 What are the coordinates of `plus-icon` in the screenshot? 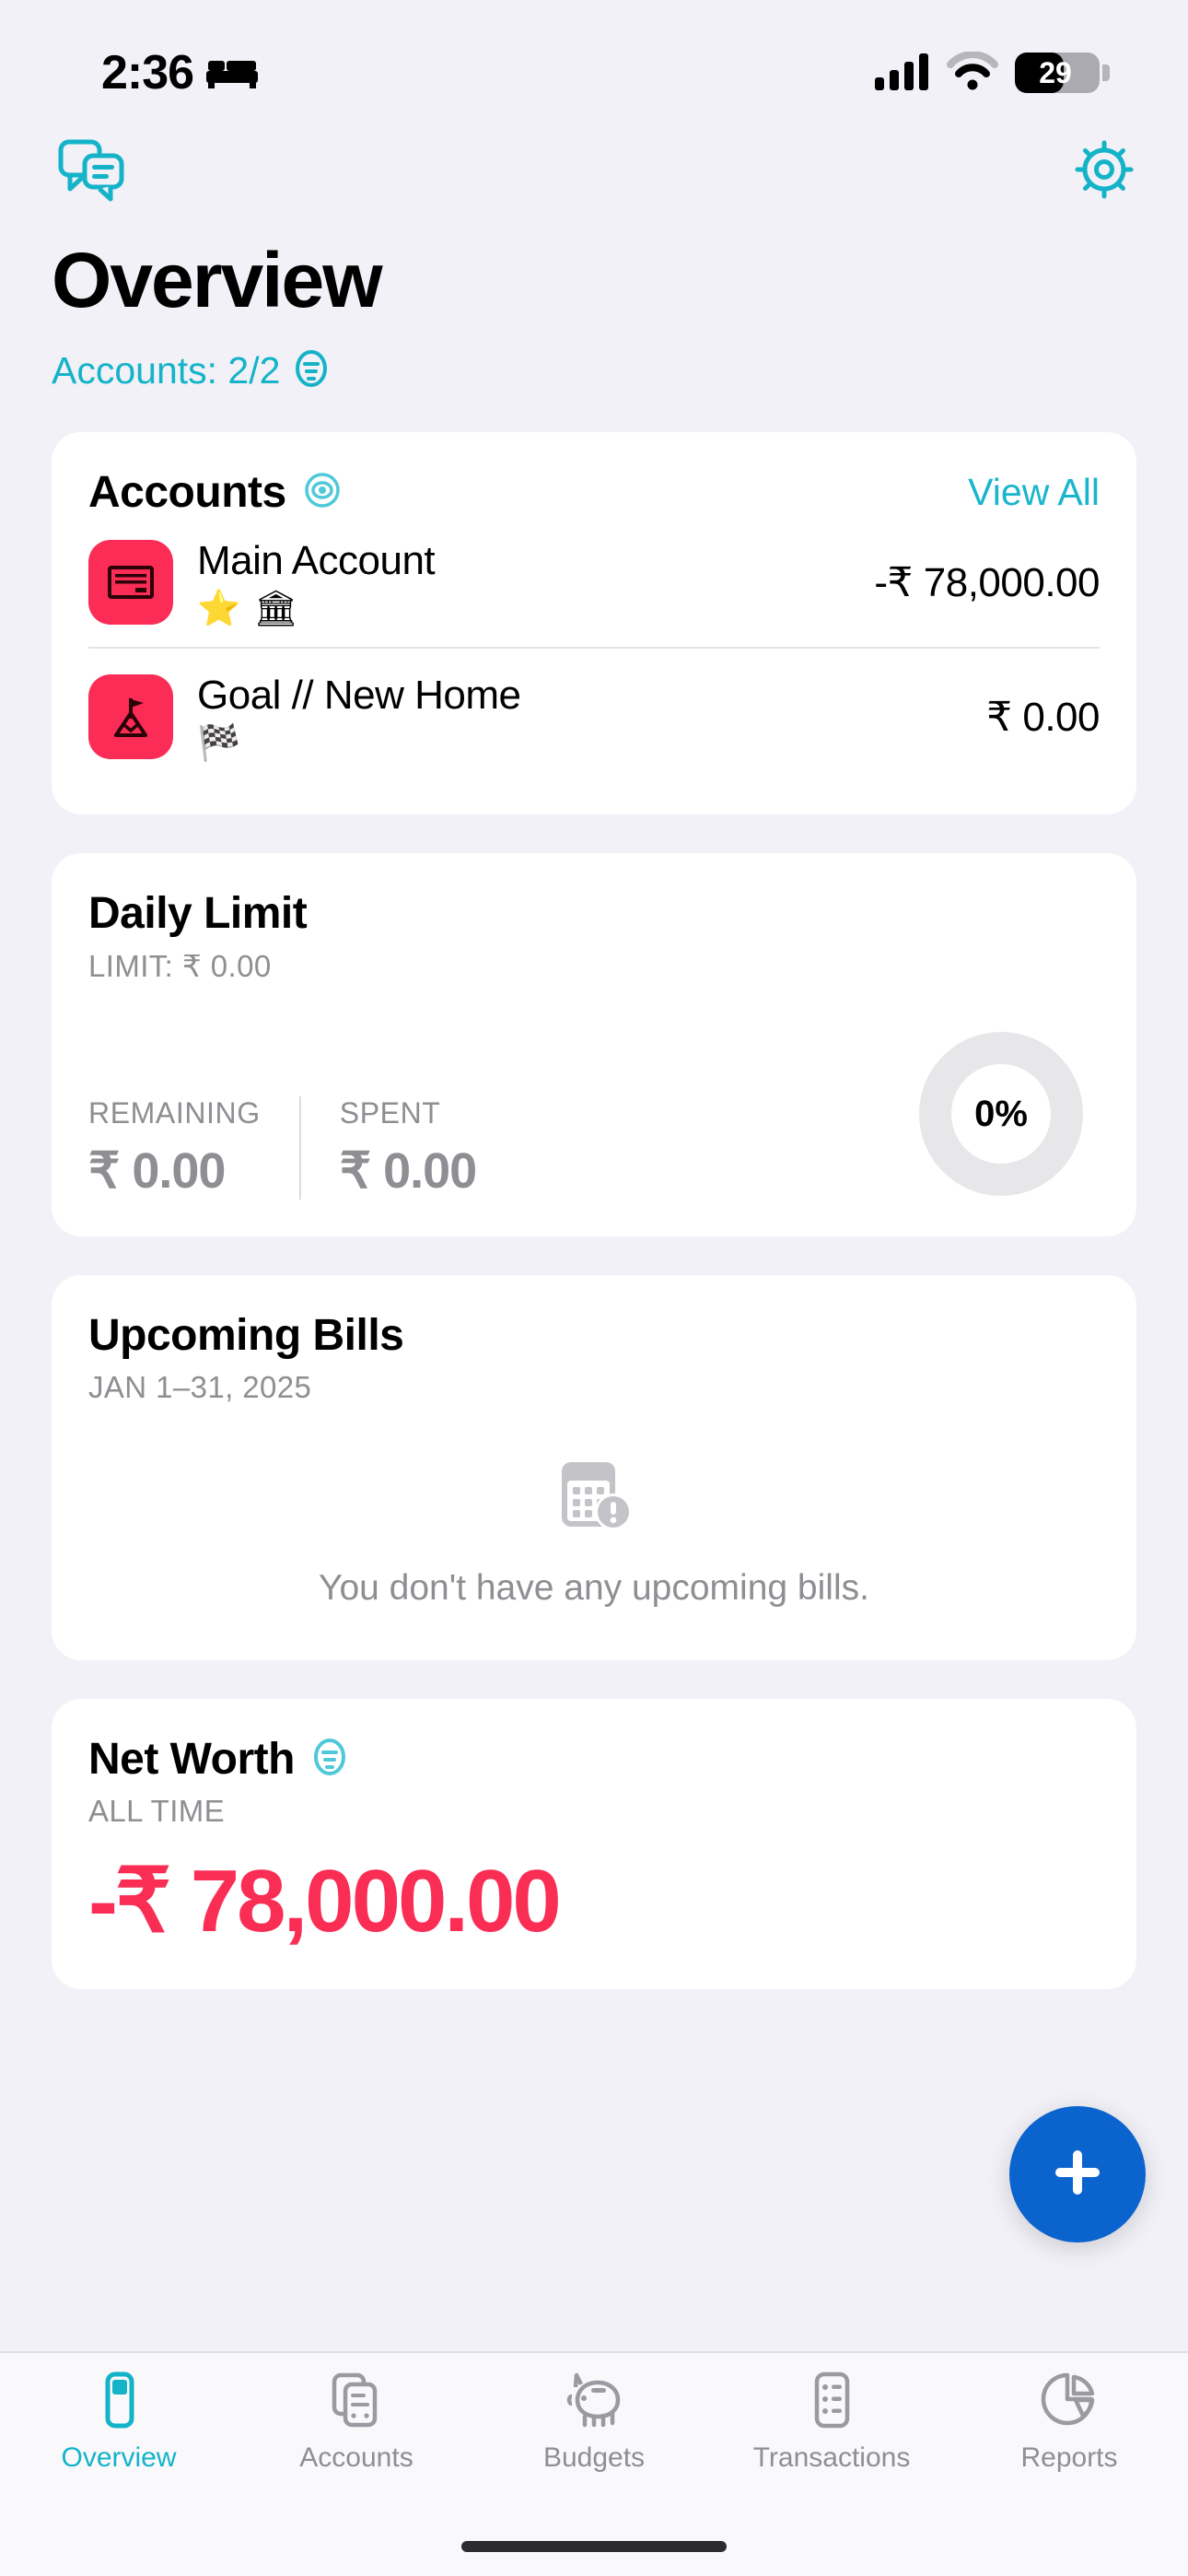 It's located at (1077, 2175).